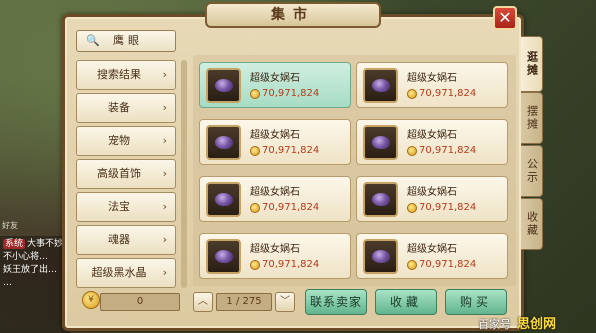 This screenshot has width=596, height=333. What do you see at coordinates (293, 15) in the screenshot?
I see `window-title: 集市` at bounding box center [293, 15].